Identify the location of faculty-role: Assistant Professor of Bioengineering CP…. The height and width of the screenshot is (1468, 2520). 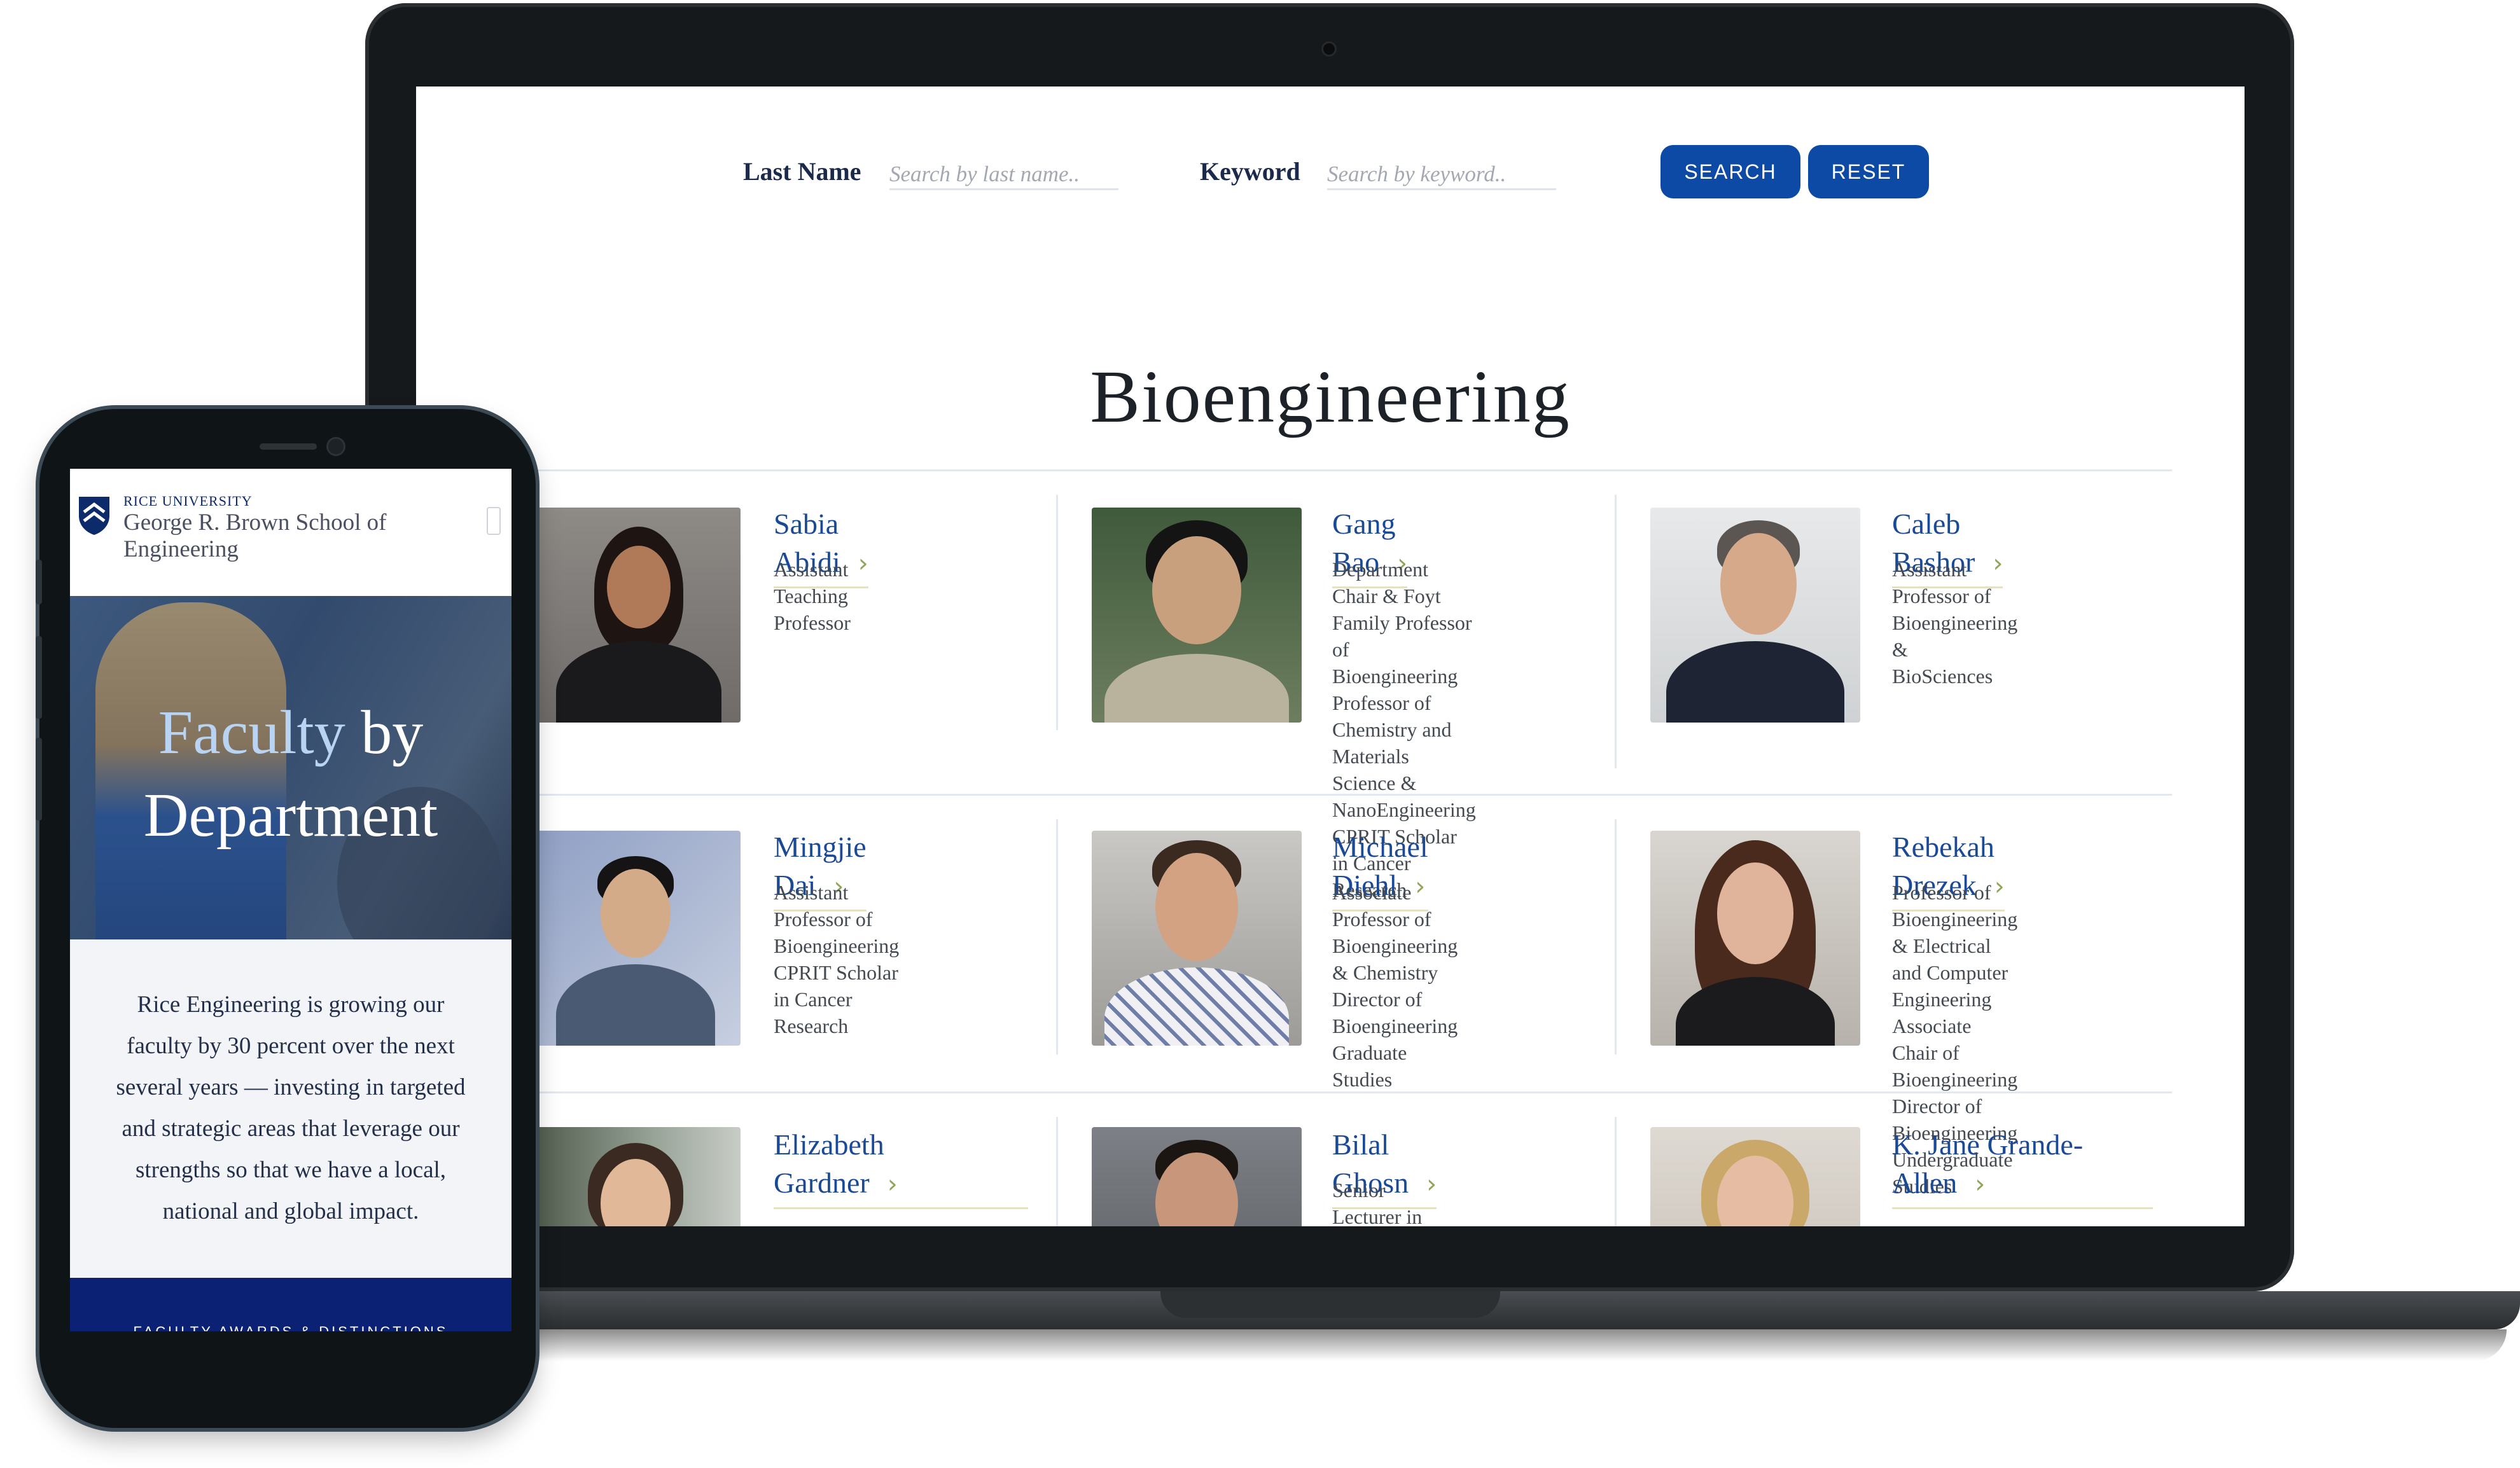
(837, 959).